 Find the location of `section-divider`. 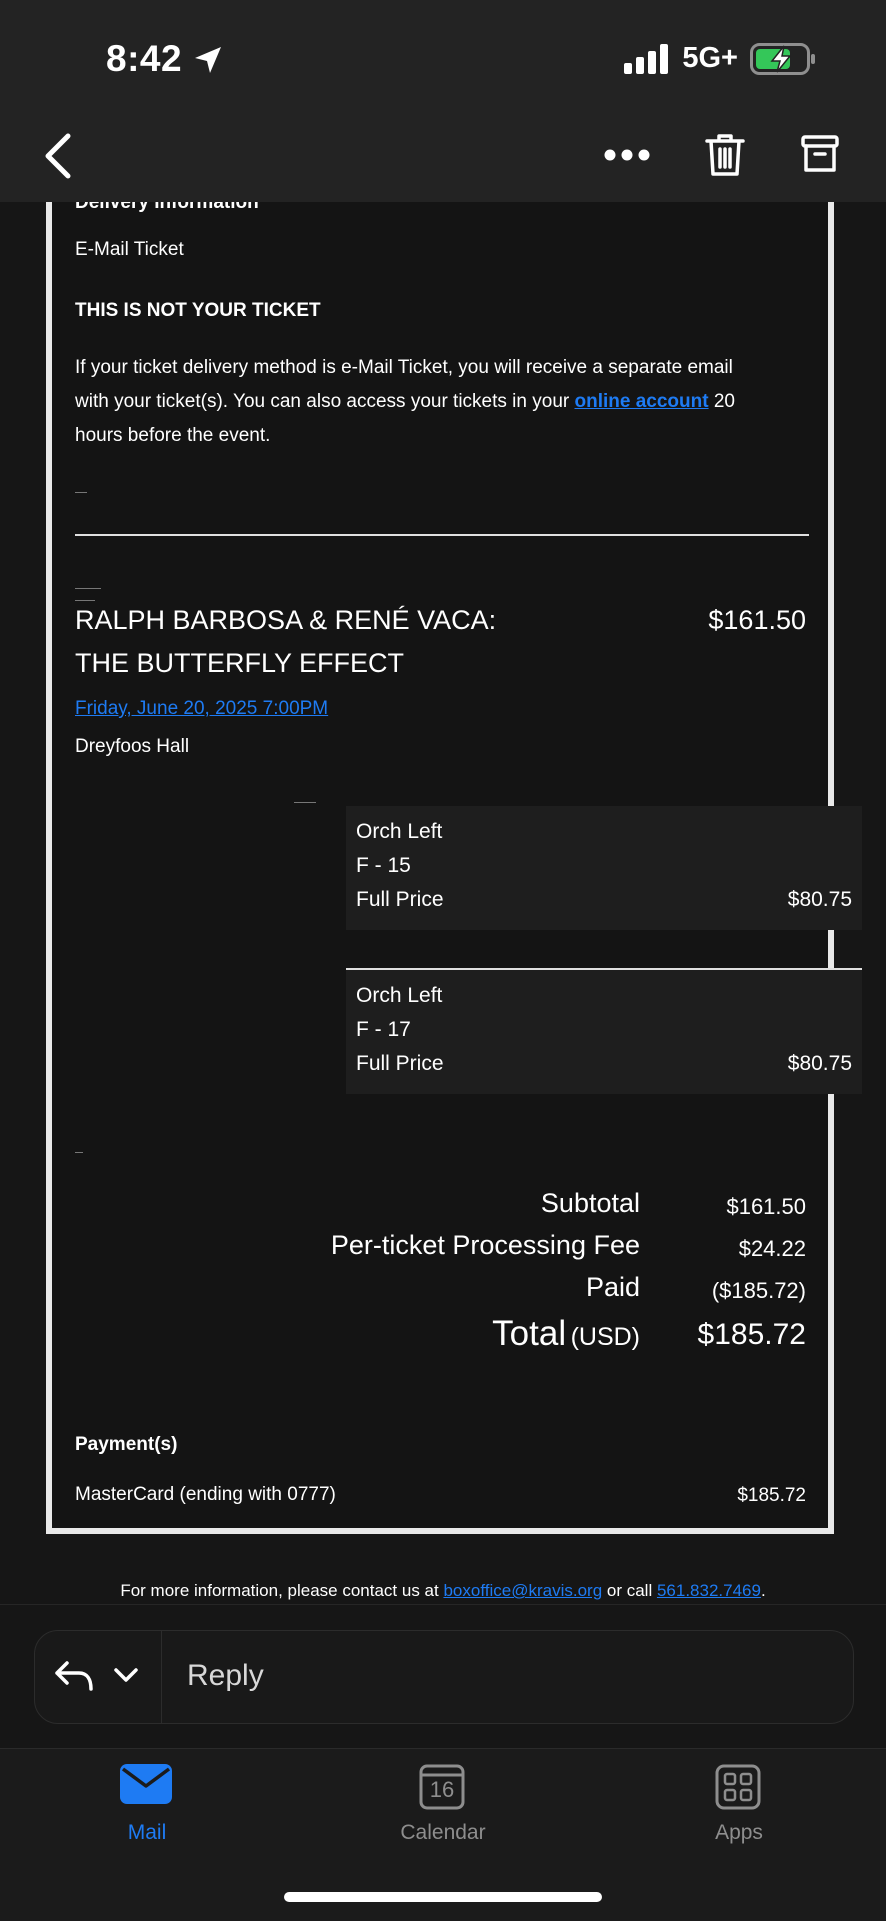

section-divider is located at coordinates (442, 535).